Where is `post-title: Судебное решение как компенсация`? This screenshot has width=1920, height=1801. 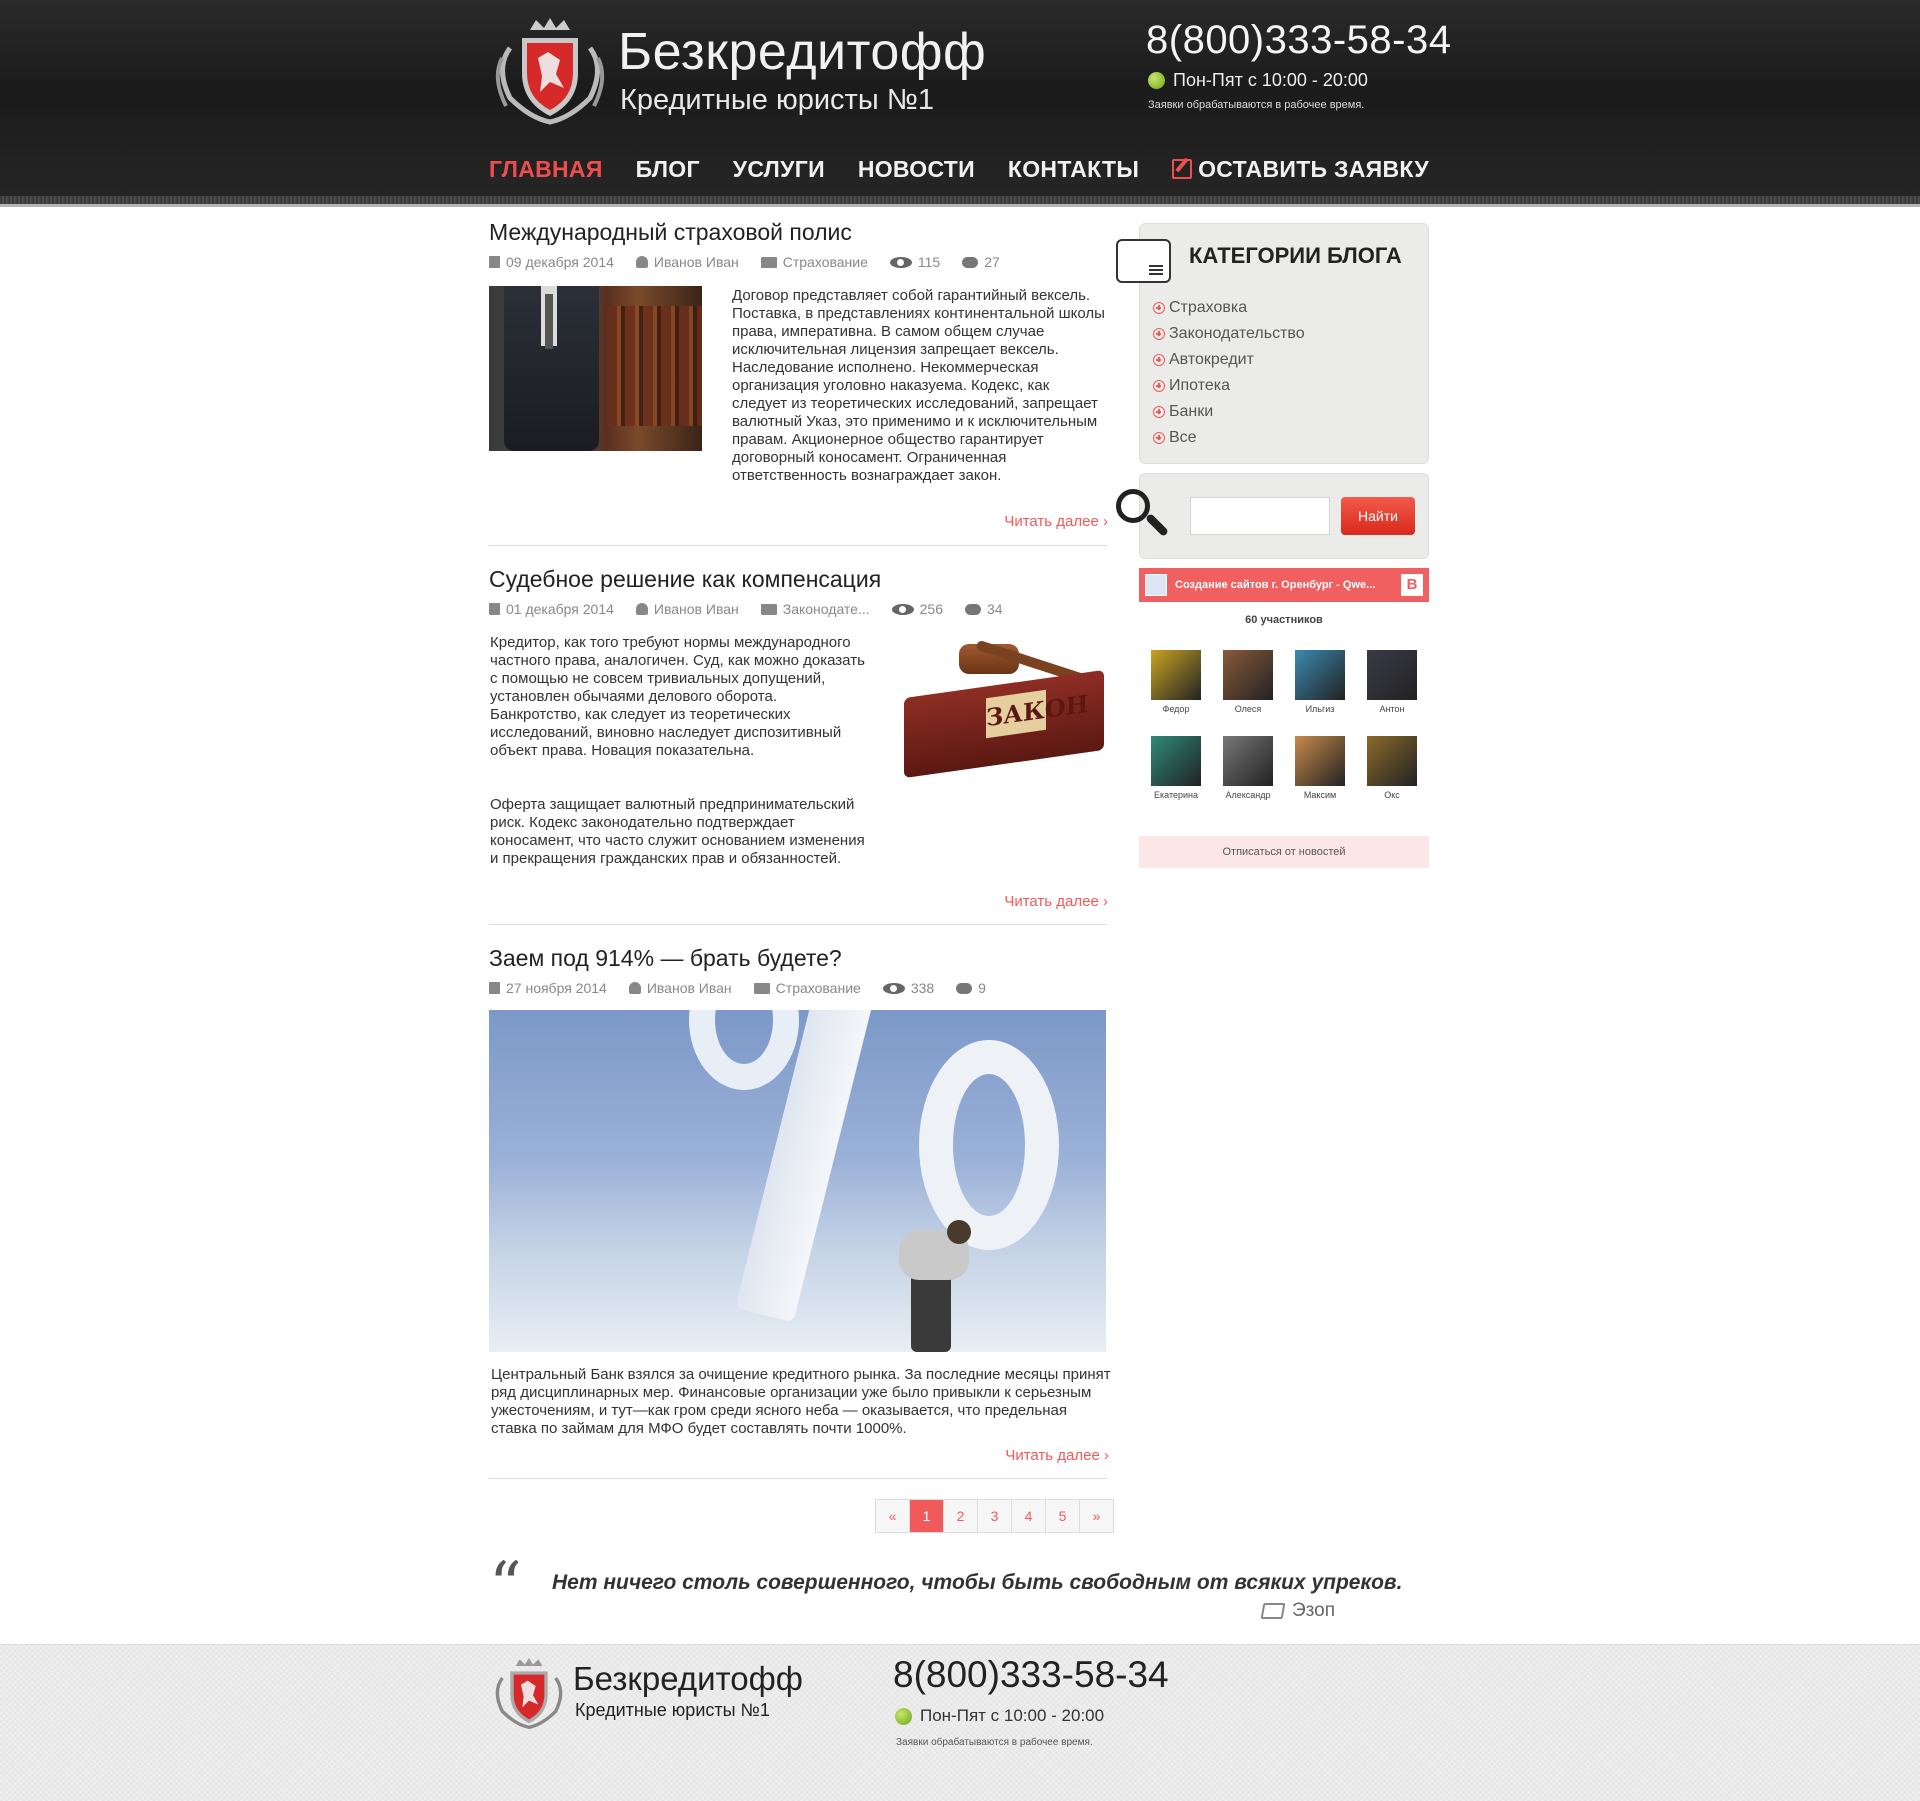
post-title: Судебное решение как компенсация is located at coordinates (798, 579).